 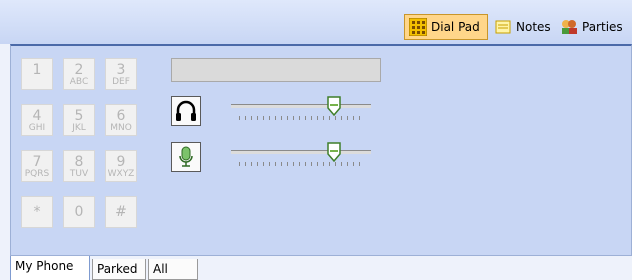 I want to click on key-8: 8 TUV, so click(x=79, y=166).